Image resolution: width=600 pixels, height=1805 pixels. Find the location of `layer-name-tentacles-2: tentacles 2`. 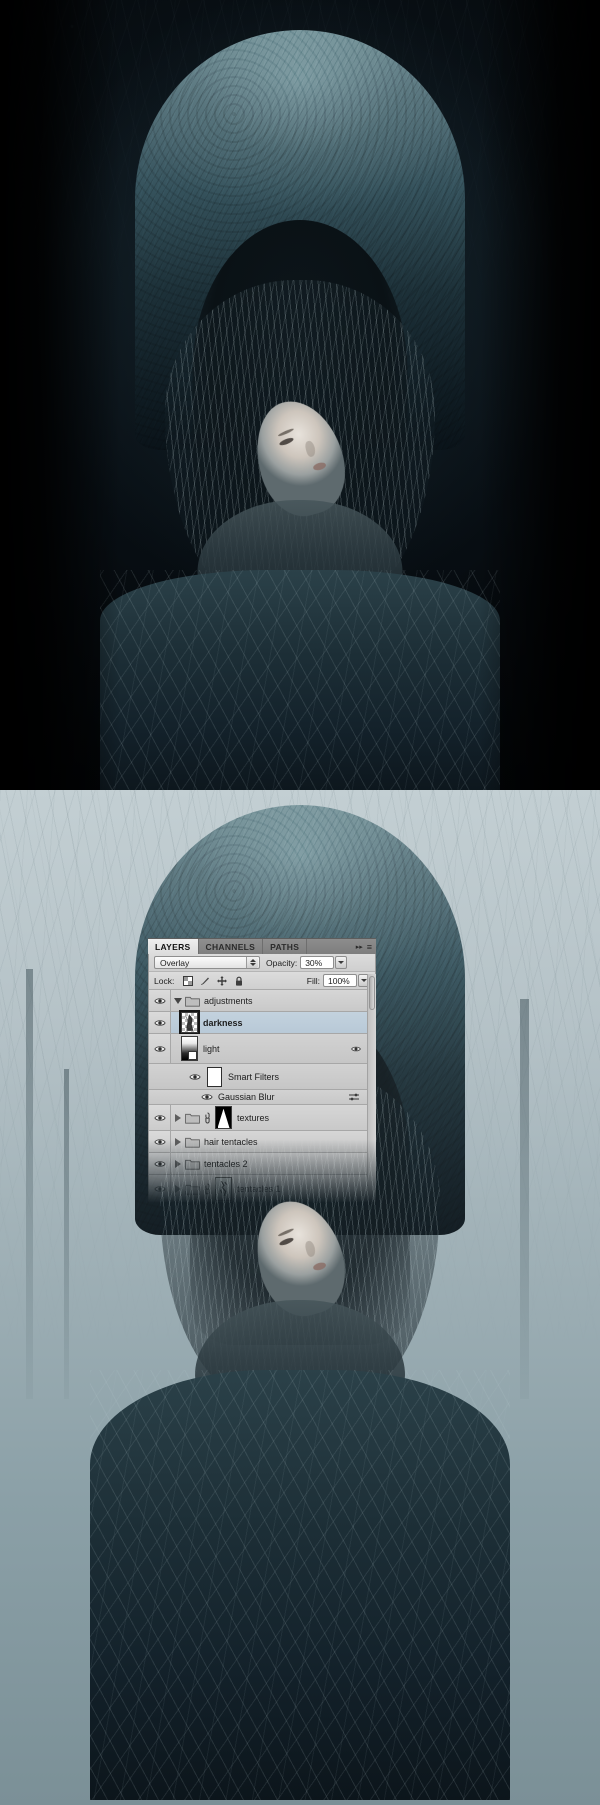

layer-name-tentacles-2: tentacles 2 is located at coordinates (226, 1163).